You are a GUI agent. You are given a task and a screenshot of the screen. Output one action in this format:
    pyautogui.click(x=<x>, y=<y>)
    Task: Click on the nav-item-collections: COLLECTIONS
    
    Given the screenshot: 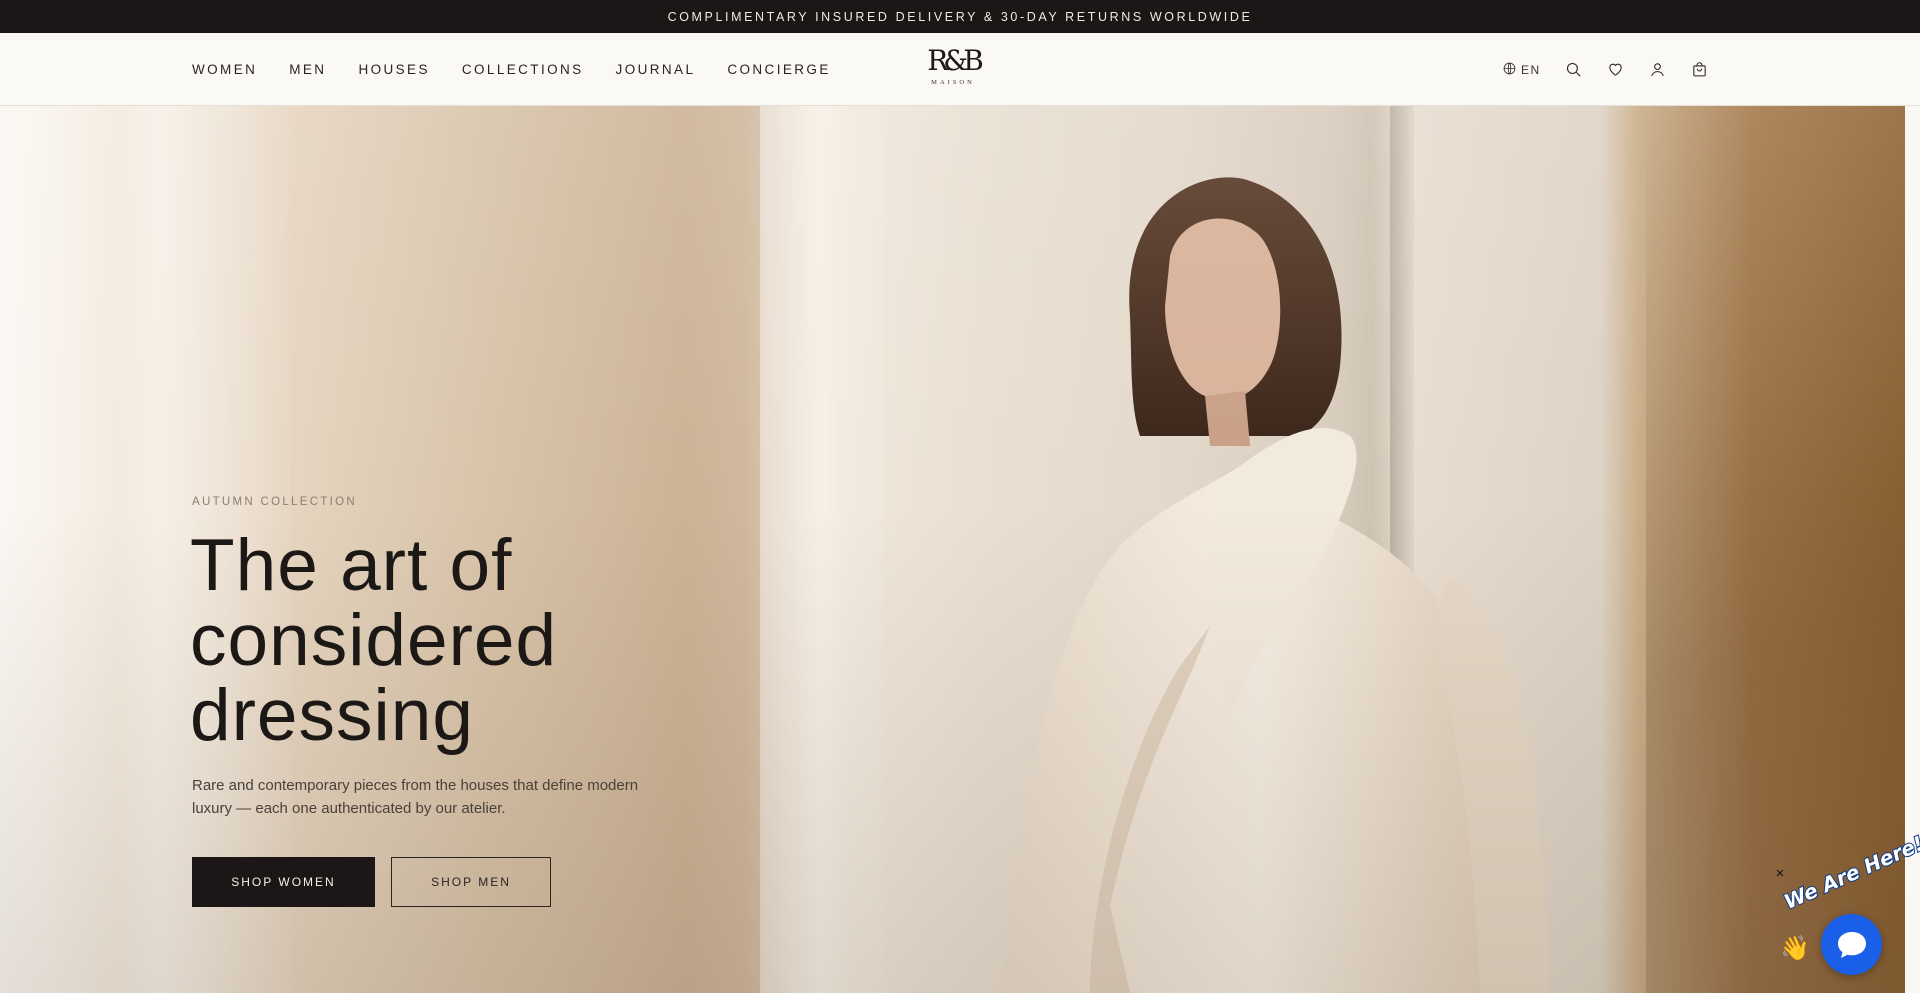 What is the action you would take?
    pyautogui.click(x=523, y=69)
    